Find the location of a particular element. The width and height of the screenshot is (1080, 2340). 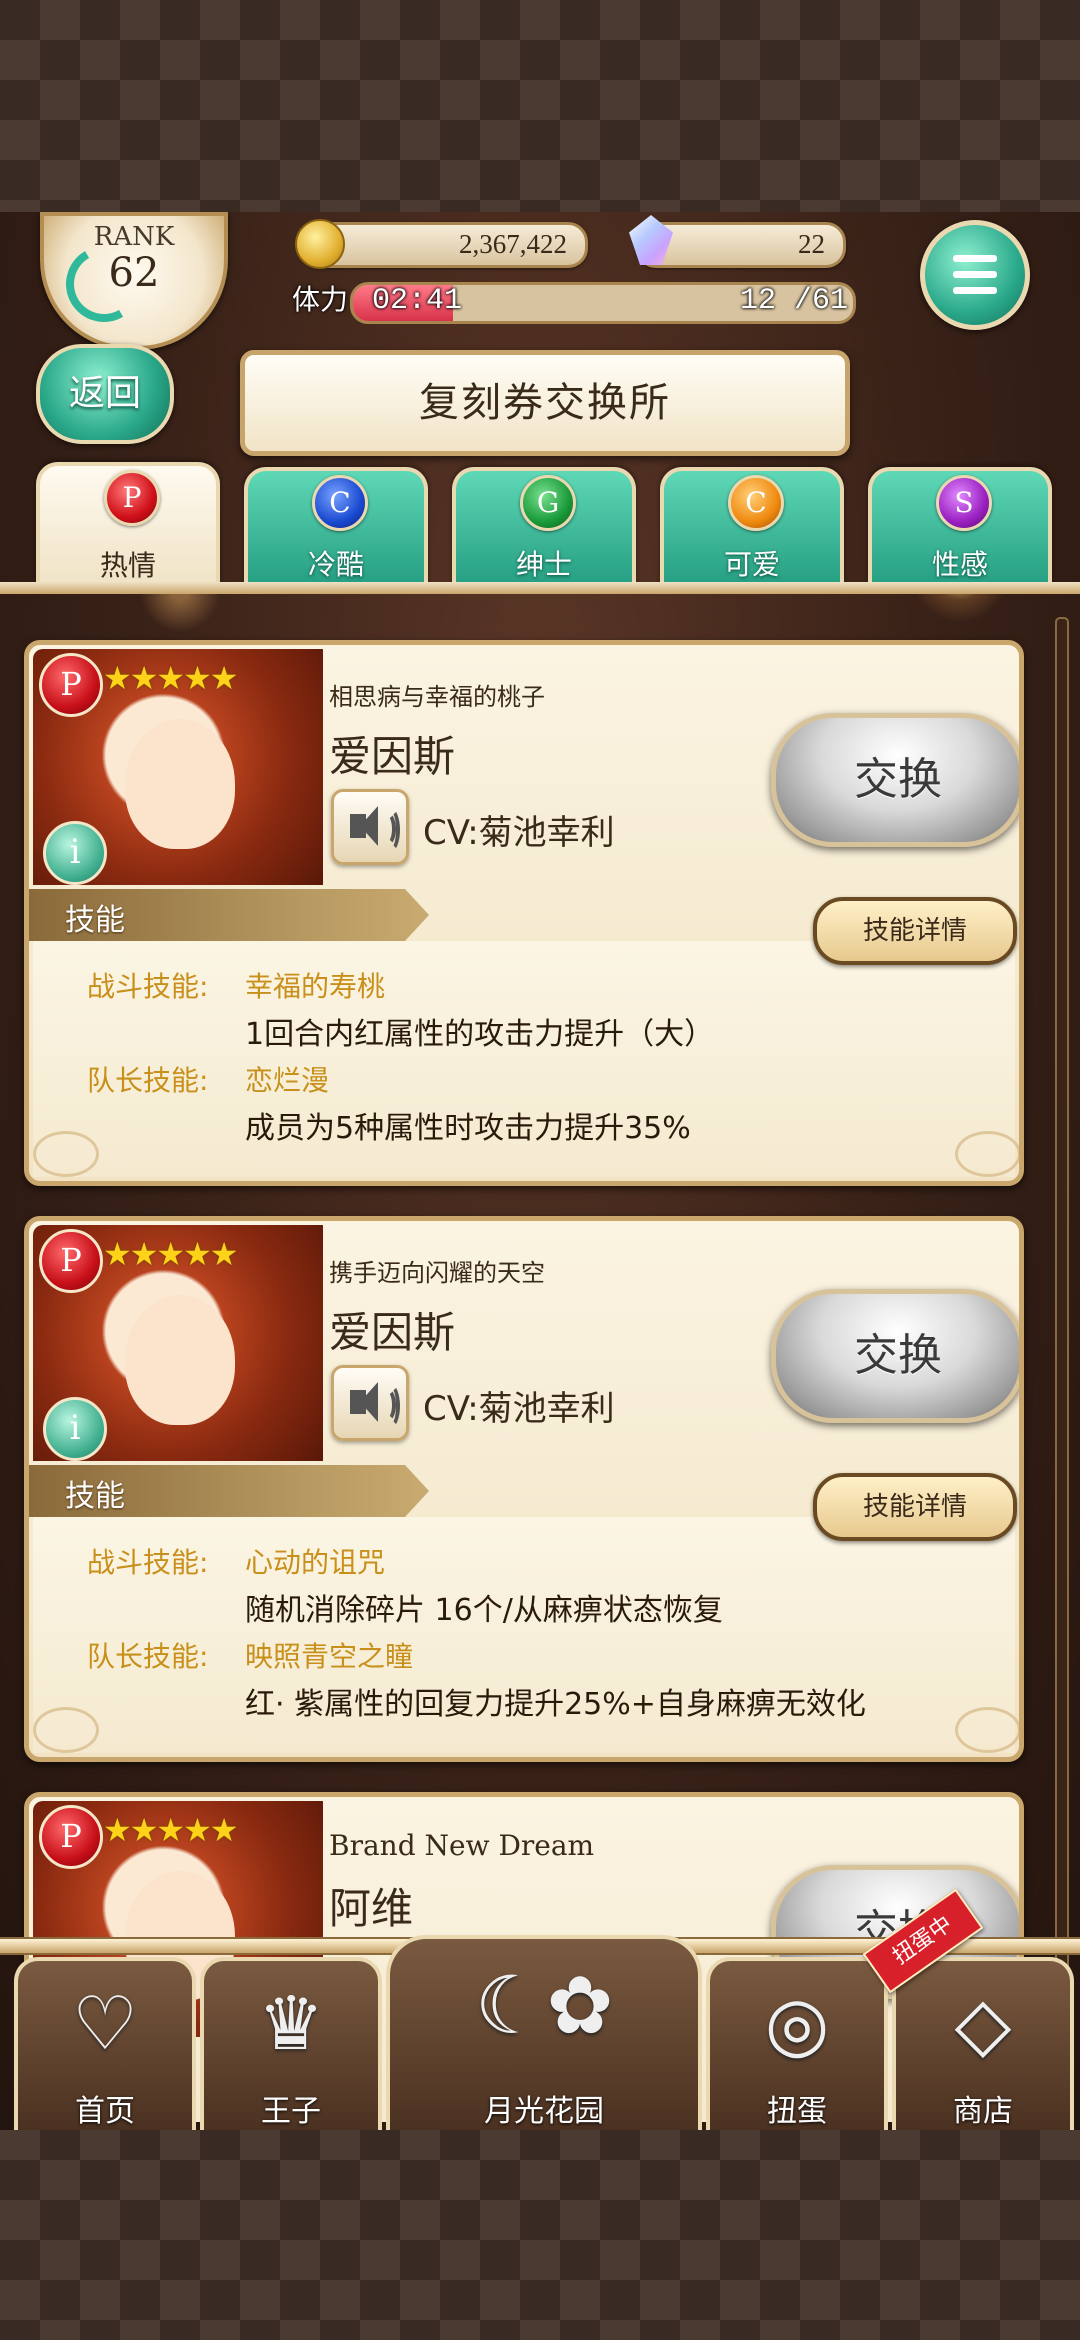

gem-value: 22 is located at coordinates (811, 244).